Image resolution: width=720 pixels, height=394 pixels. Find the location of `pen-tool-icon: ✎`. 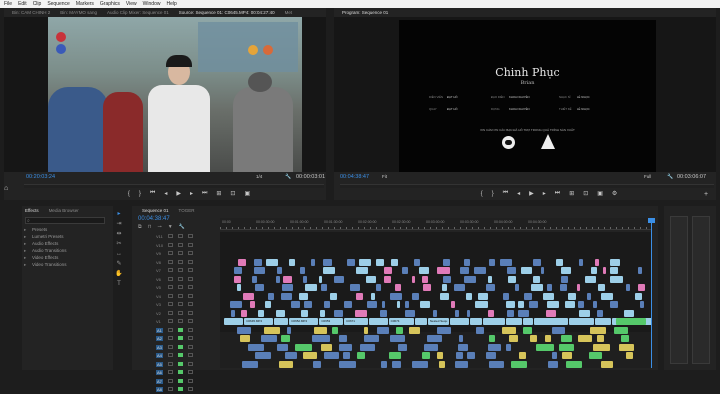

pen-tool-icon: ✎ is located at coordinates (119, 264).